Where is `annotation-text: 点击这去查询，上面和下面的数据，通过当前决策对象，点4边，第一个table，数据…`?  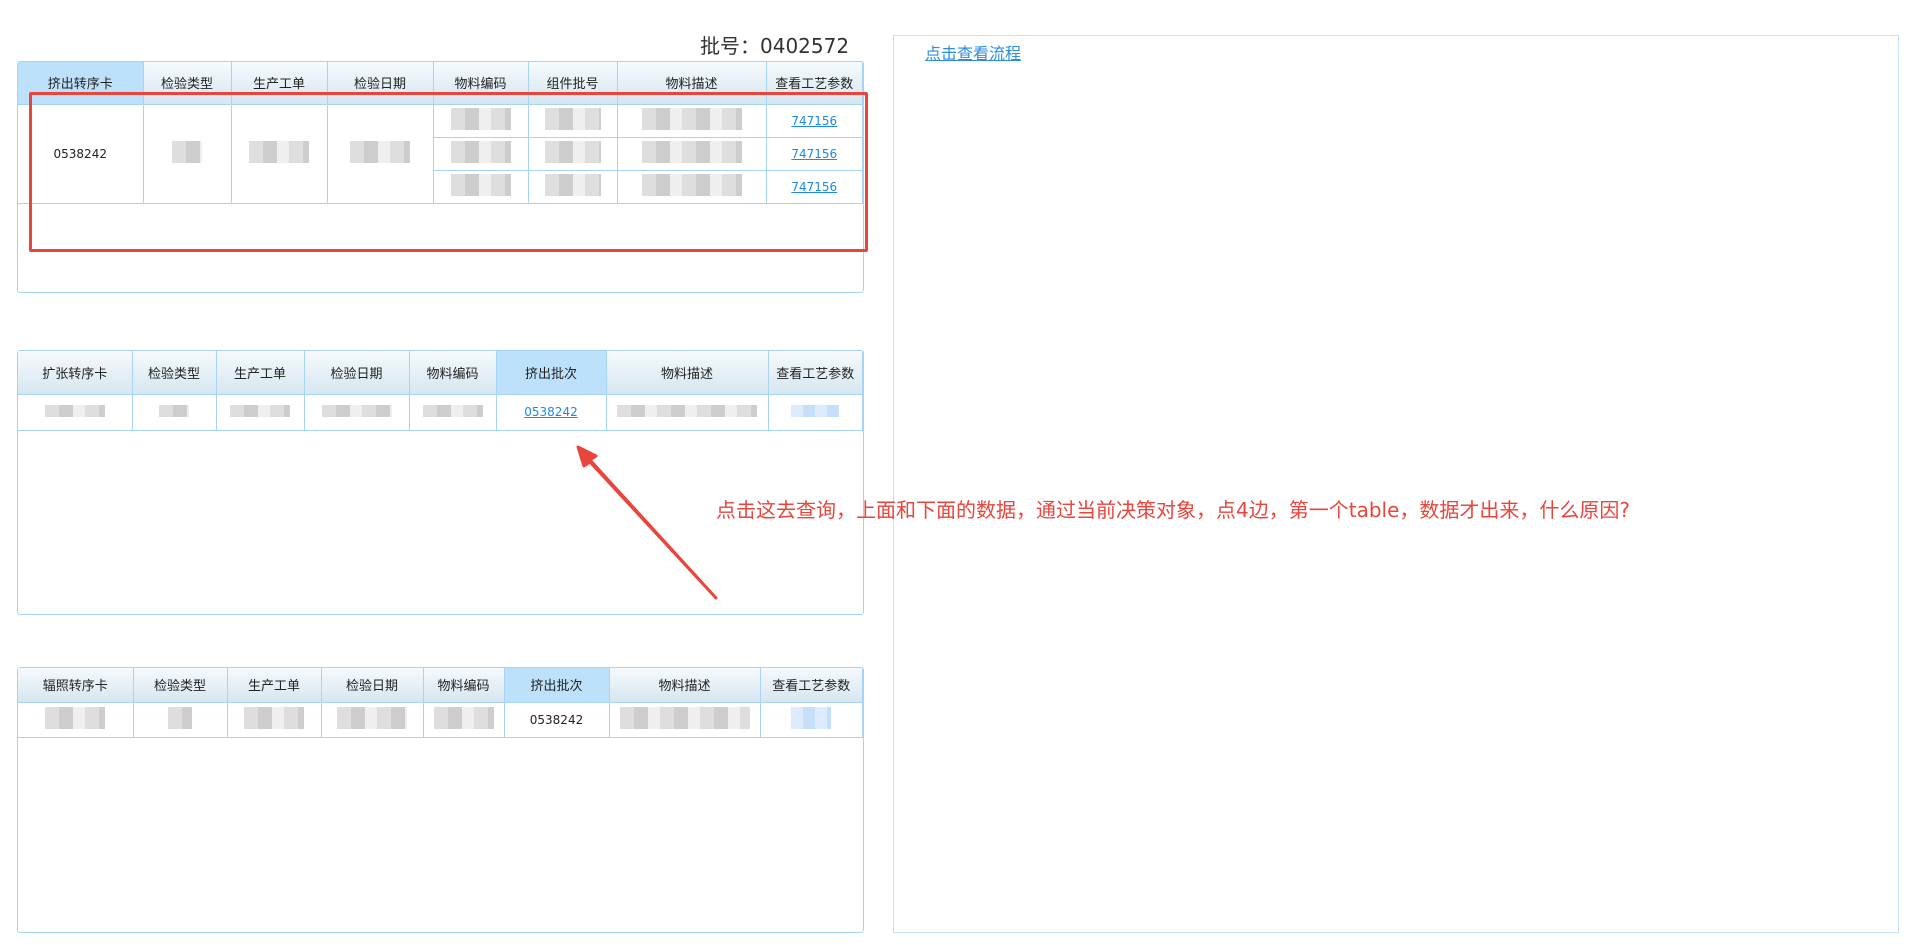
annotation-text: 点击这去查询，上面和下面的数据，通过当前决策对象，点4边，第一个table，数据… is located at coordinates (1173, 510).